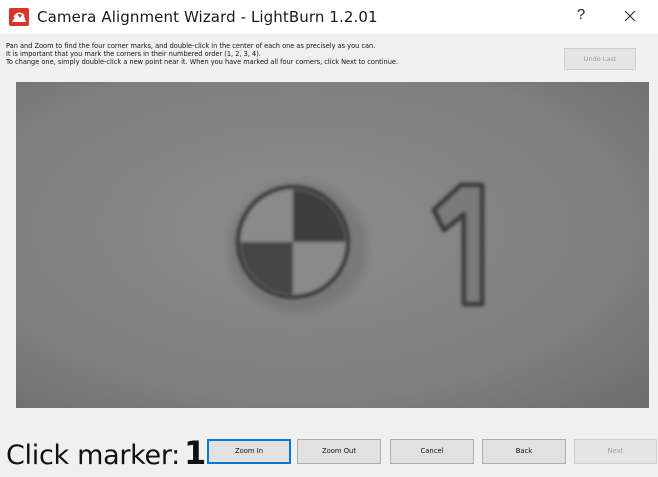 The width and height of the screenshot is (658, 477). What do you see at coordinates (600, 59) in the screenshot?
I see `undo-last-button: Undo Last` at bounding box center [600, 59].